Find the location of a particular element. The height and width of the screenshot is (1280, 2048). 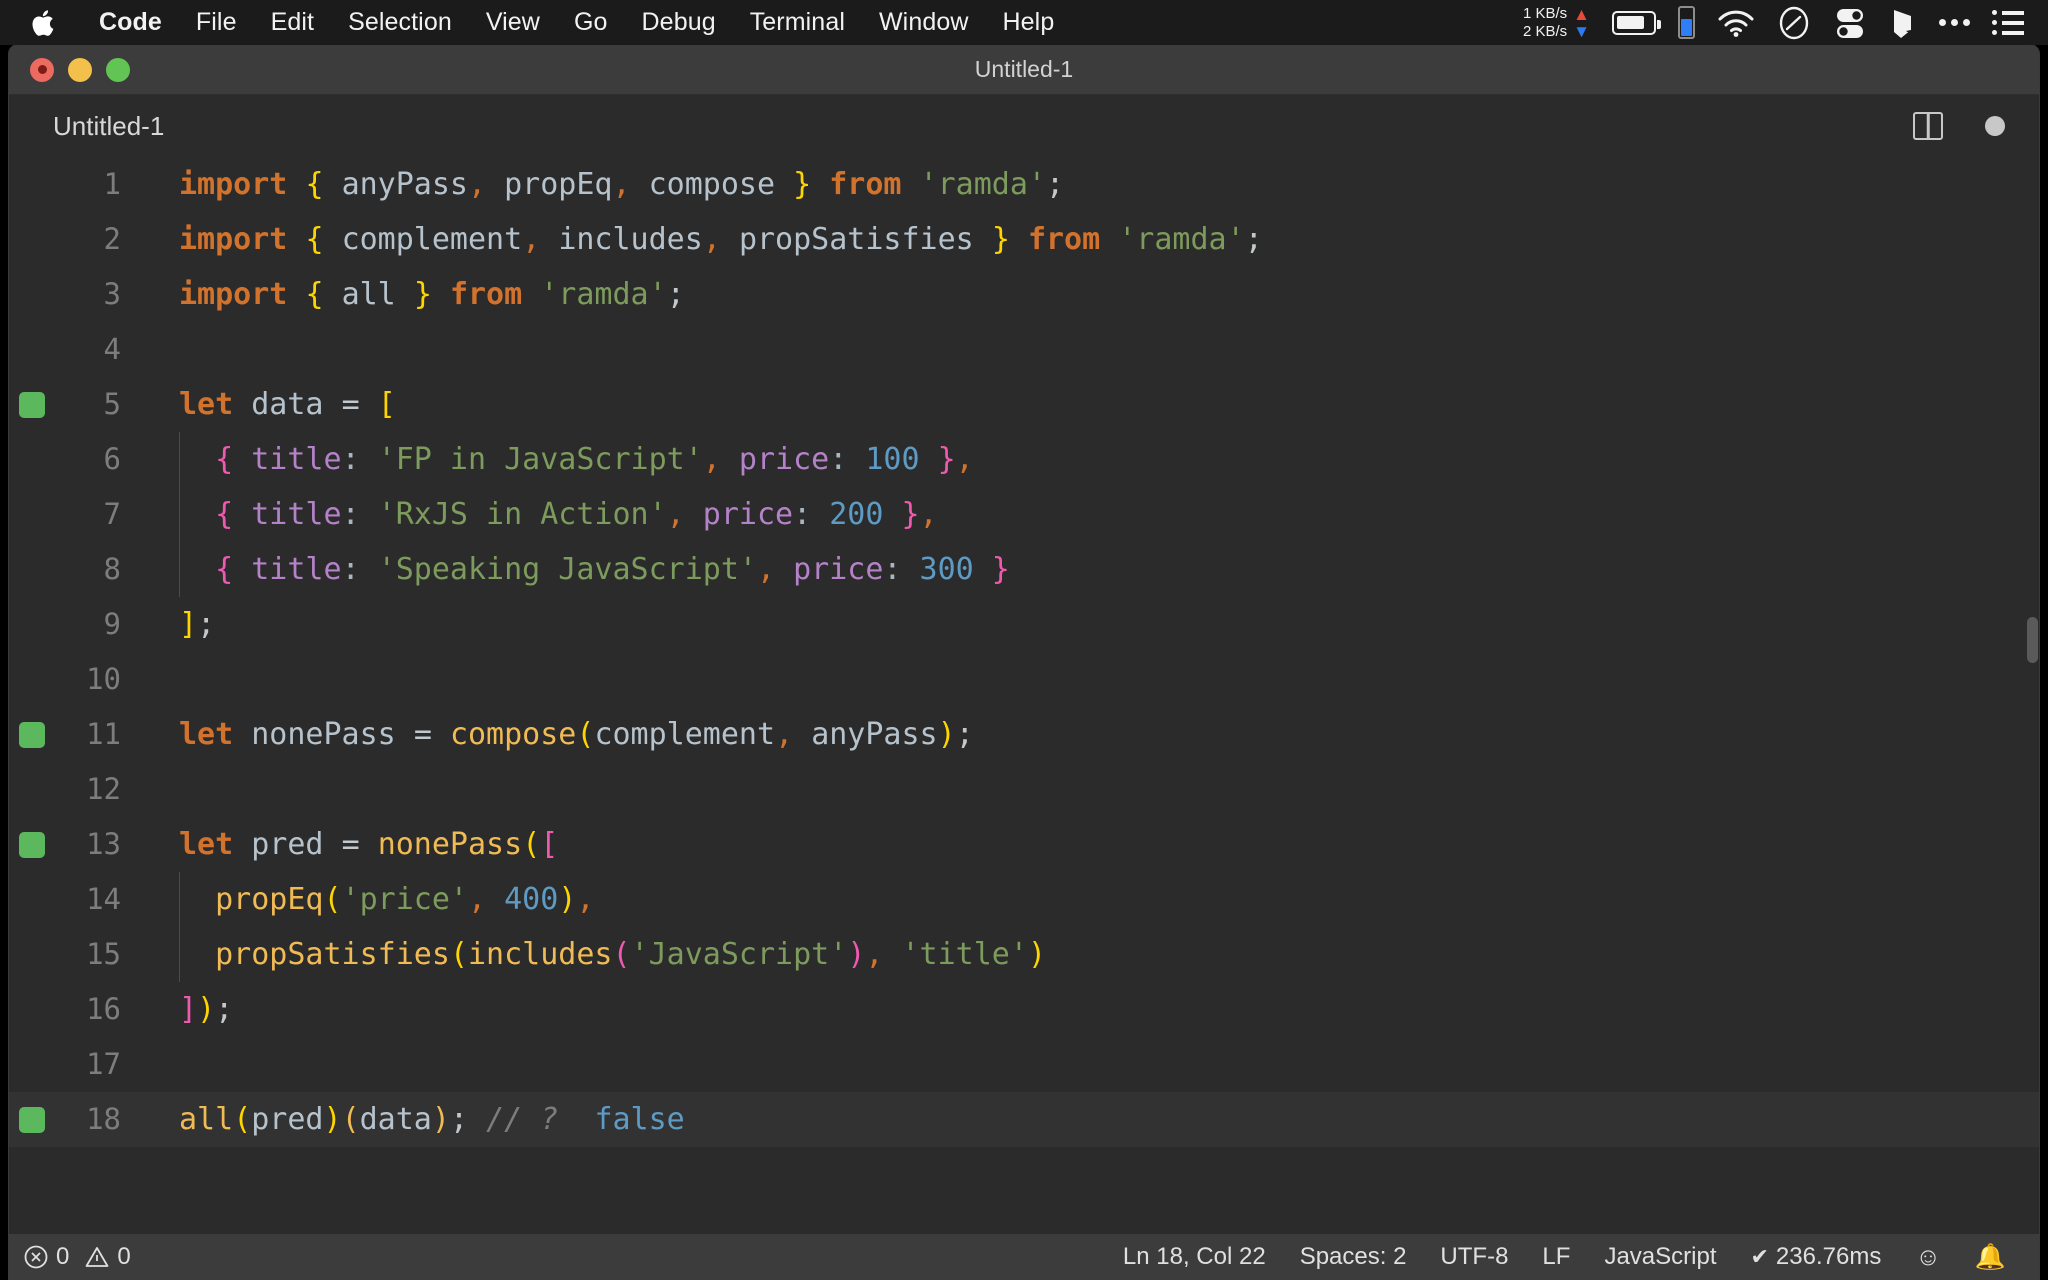

shape-badge-icon is located at coordinates (1903, 23).